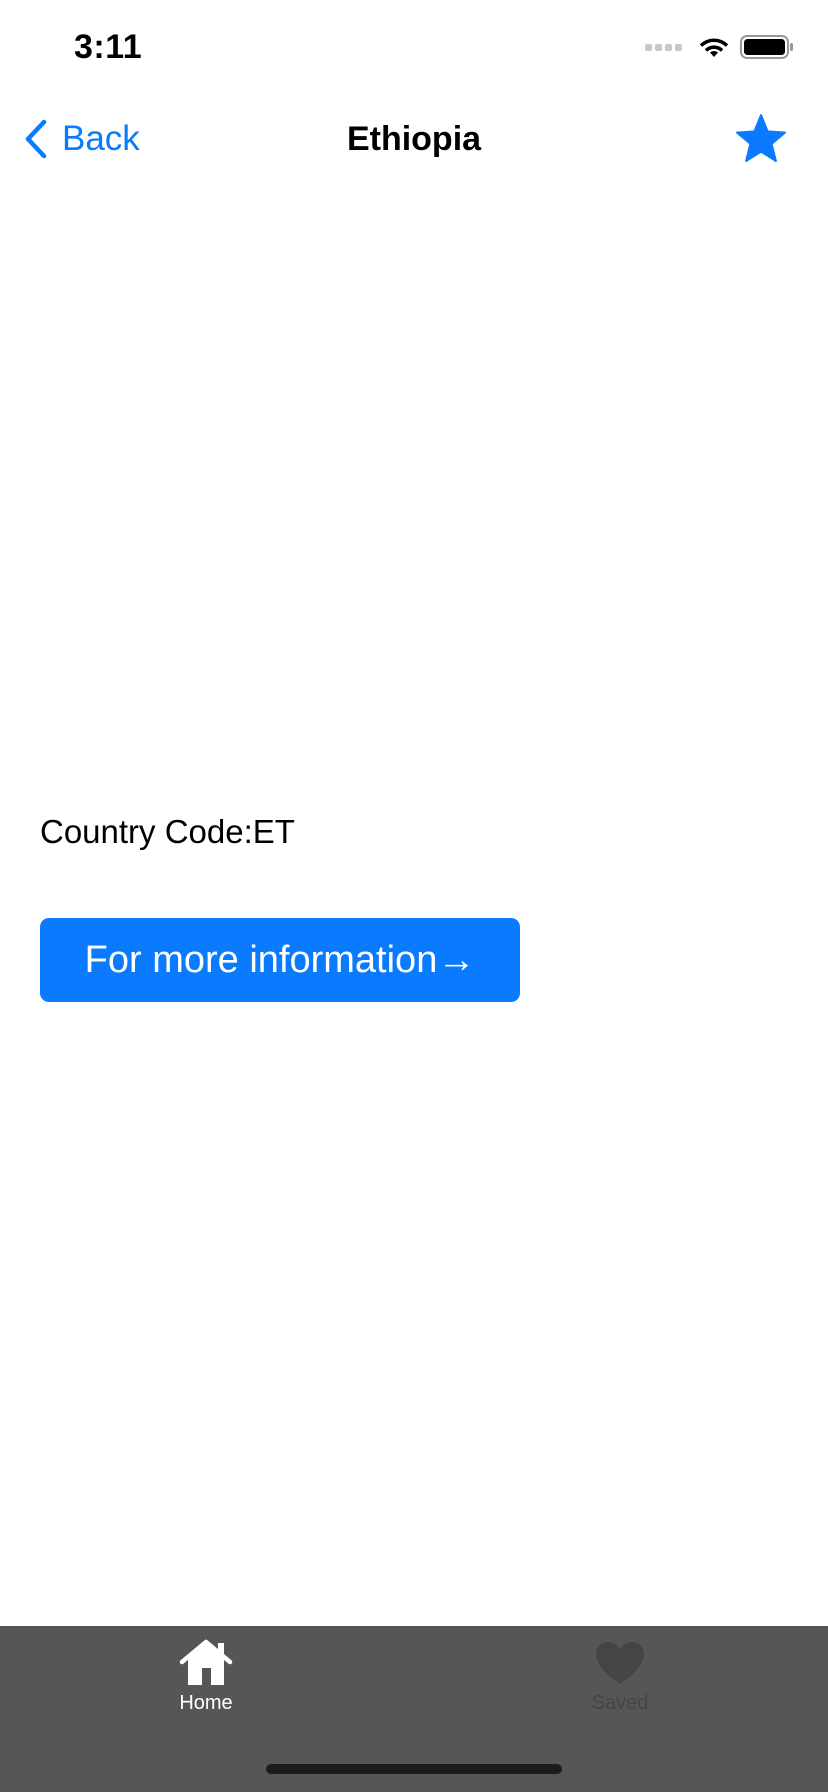  What do you see at coordinates (206, 1688) in the screenshot?
I see `tab-home: Home` at bounding box center [206, 1688].